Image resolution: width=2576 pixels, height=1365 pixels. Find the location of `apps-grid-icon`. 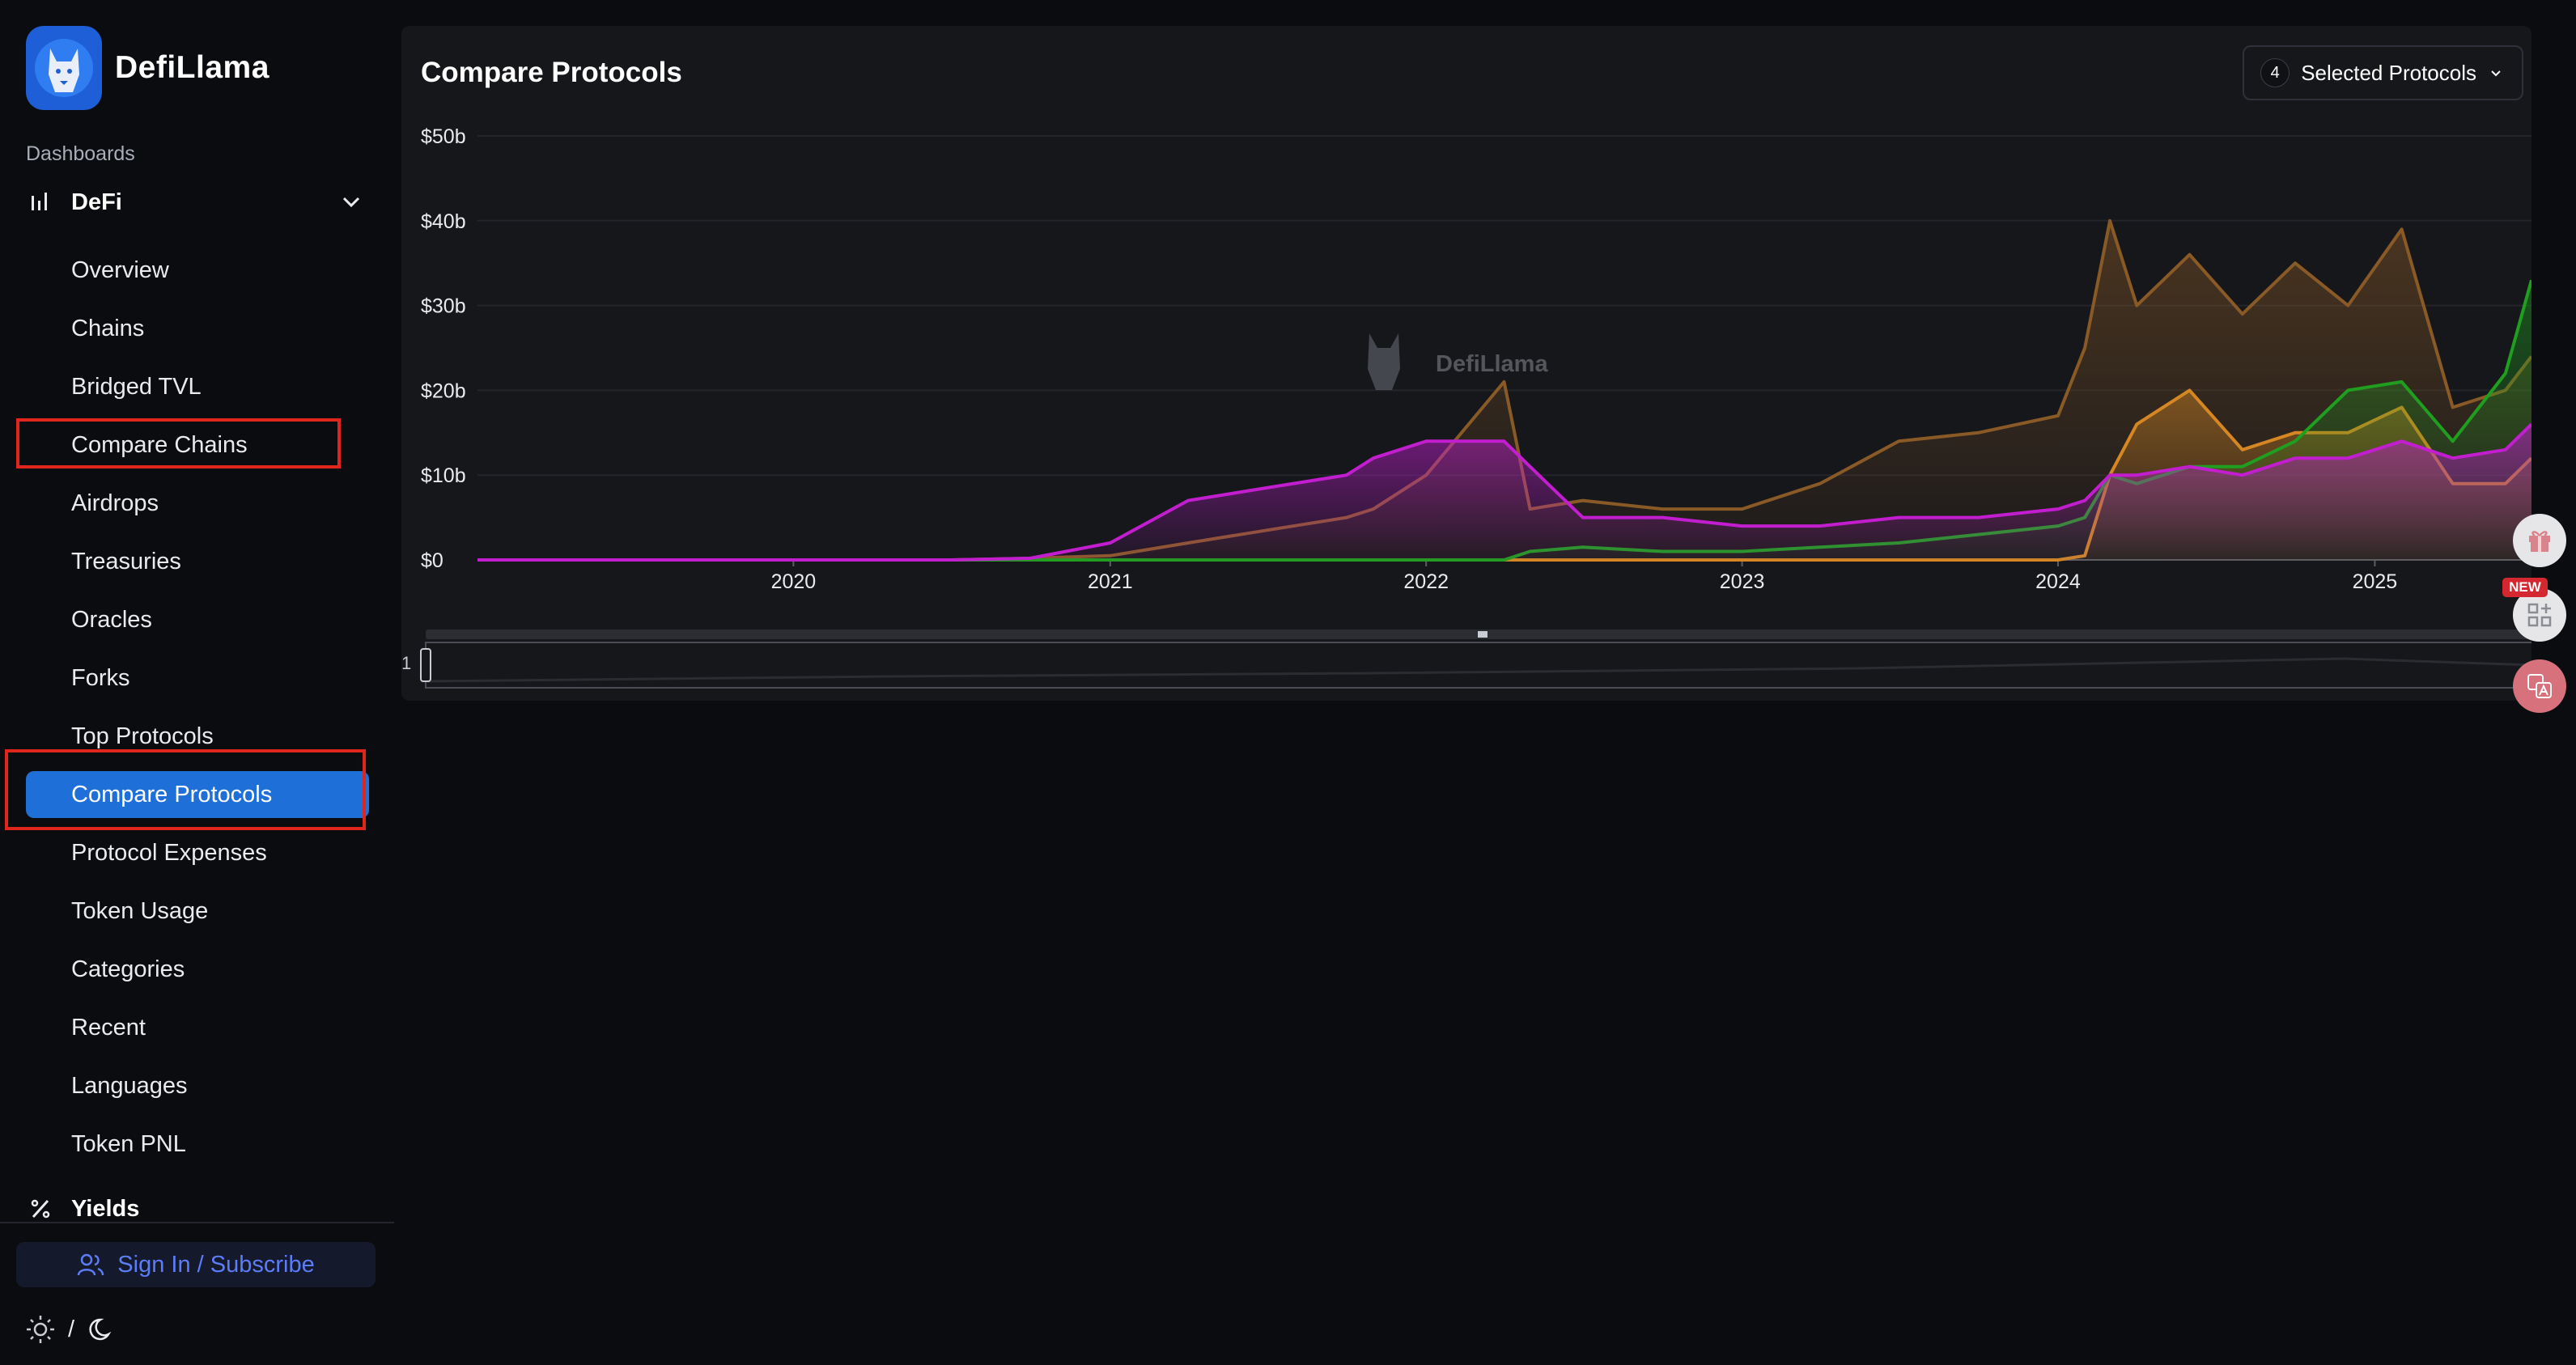

apps-grid-icon is located at coordinates (2539, 615).